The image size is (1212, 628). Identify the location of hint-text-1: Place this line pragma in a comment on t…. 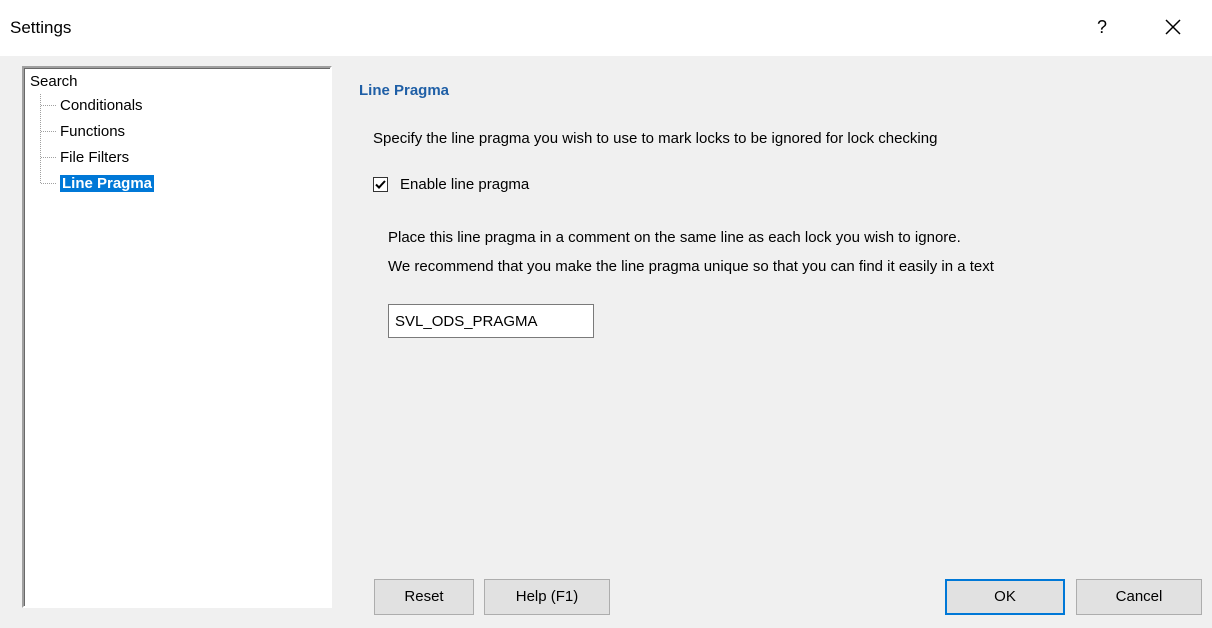
(674, 237).